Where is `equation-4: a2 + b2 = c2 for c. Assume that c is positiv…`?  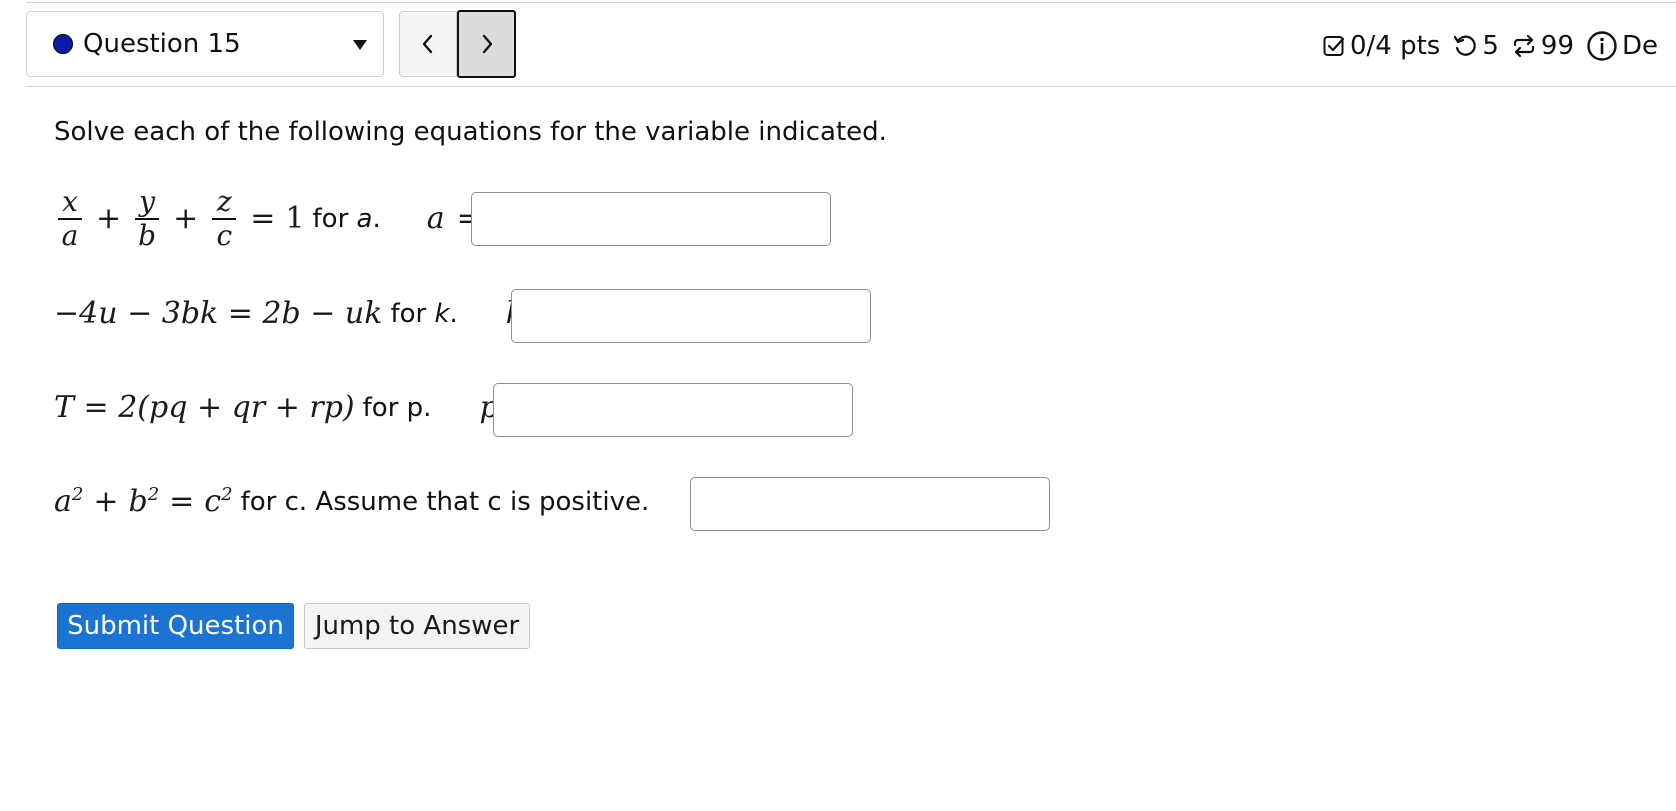 equation-4: a2 + b2 = c2 for c. Assume that c is positiv… is located at coordinates (395, 501).